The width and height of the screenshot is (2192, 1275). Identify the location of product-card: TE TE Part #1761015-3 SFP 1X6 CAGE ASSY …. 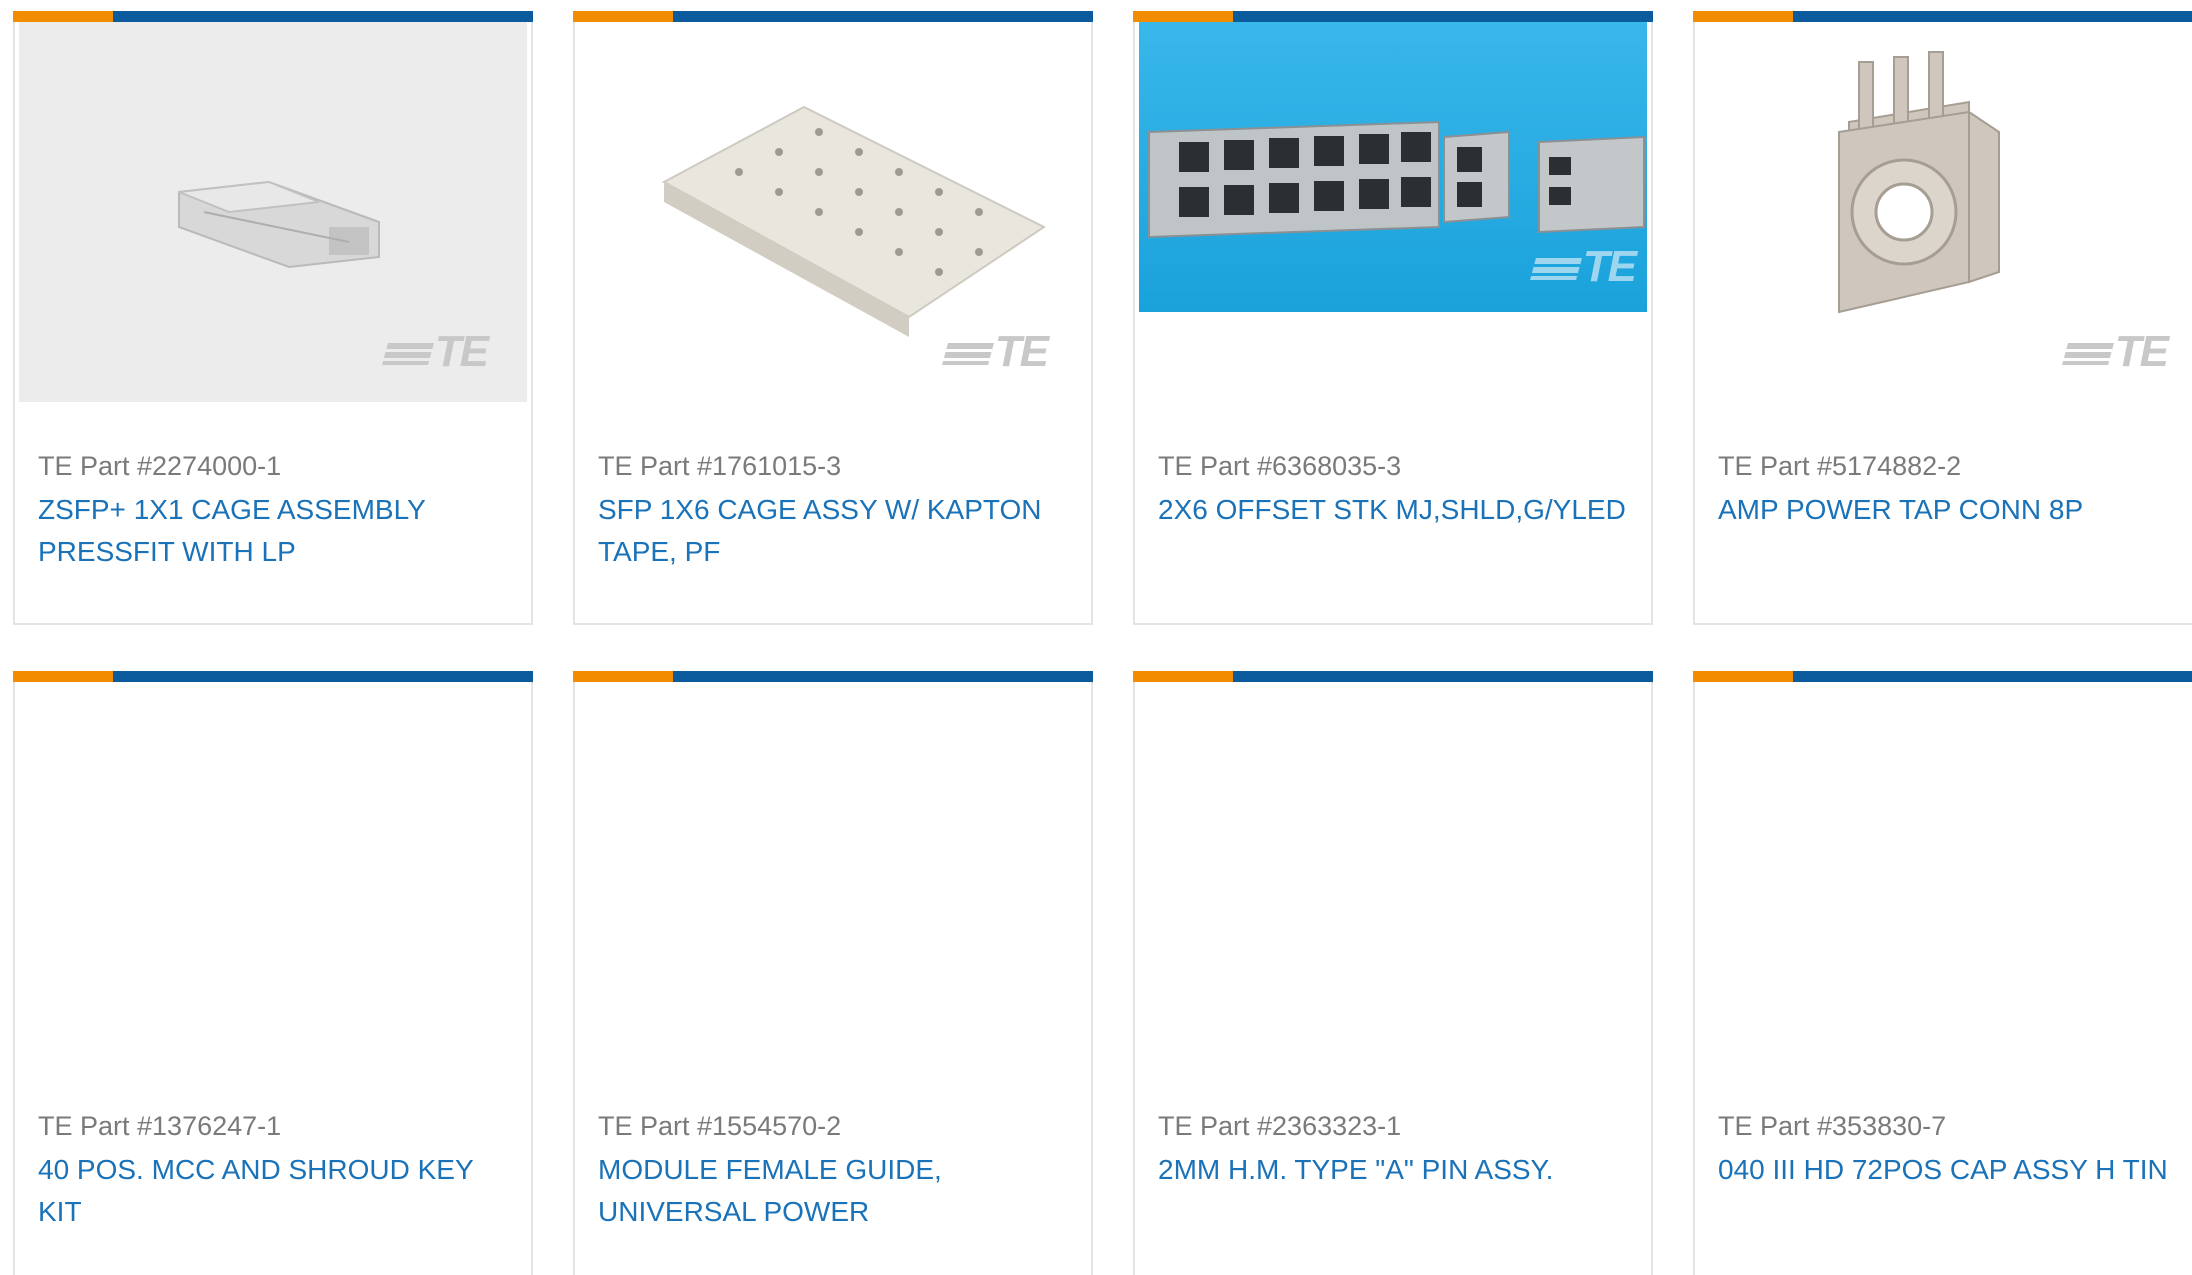
(833, 318).